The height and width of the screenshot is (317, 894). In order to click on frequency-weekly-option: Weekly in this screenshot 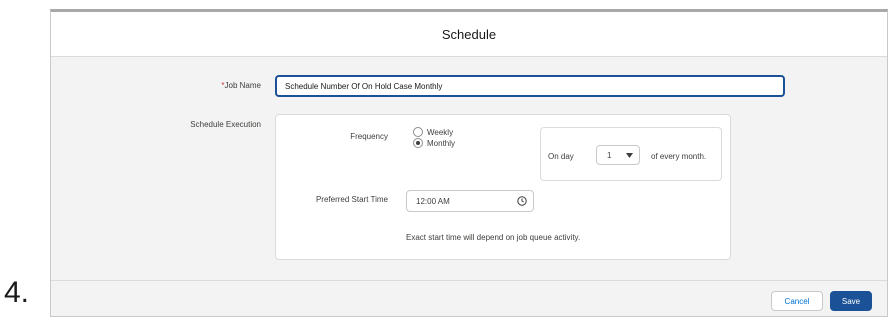, I will do `click(433, 132)`.